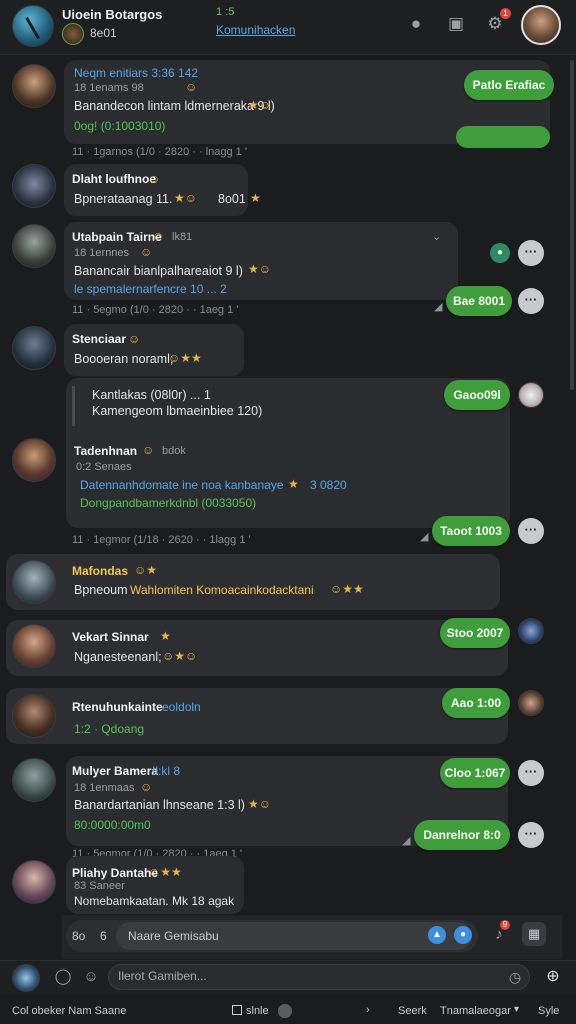  Describe the element at coordinates (285, 1011) in the screenshot. I see `toggle-icon` at that location.